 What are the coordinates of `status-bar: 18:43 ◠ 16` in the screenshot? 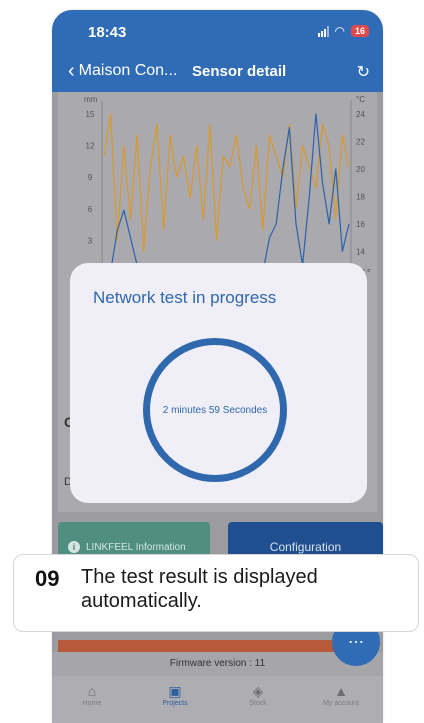 It's located at (217, 33).